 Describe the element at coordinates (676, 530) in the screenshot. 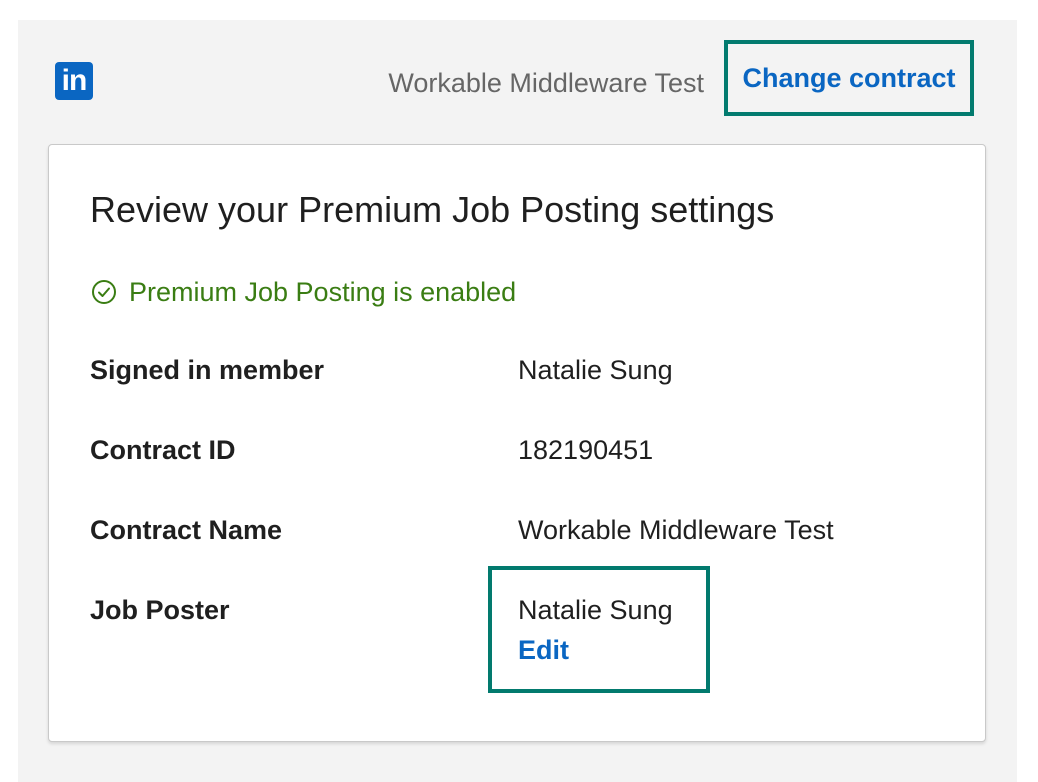

I see `contract-name-value: Workable Middleware Test` at that location.